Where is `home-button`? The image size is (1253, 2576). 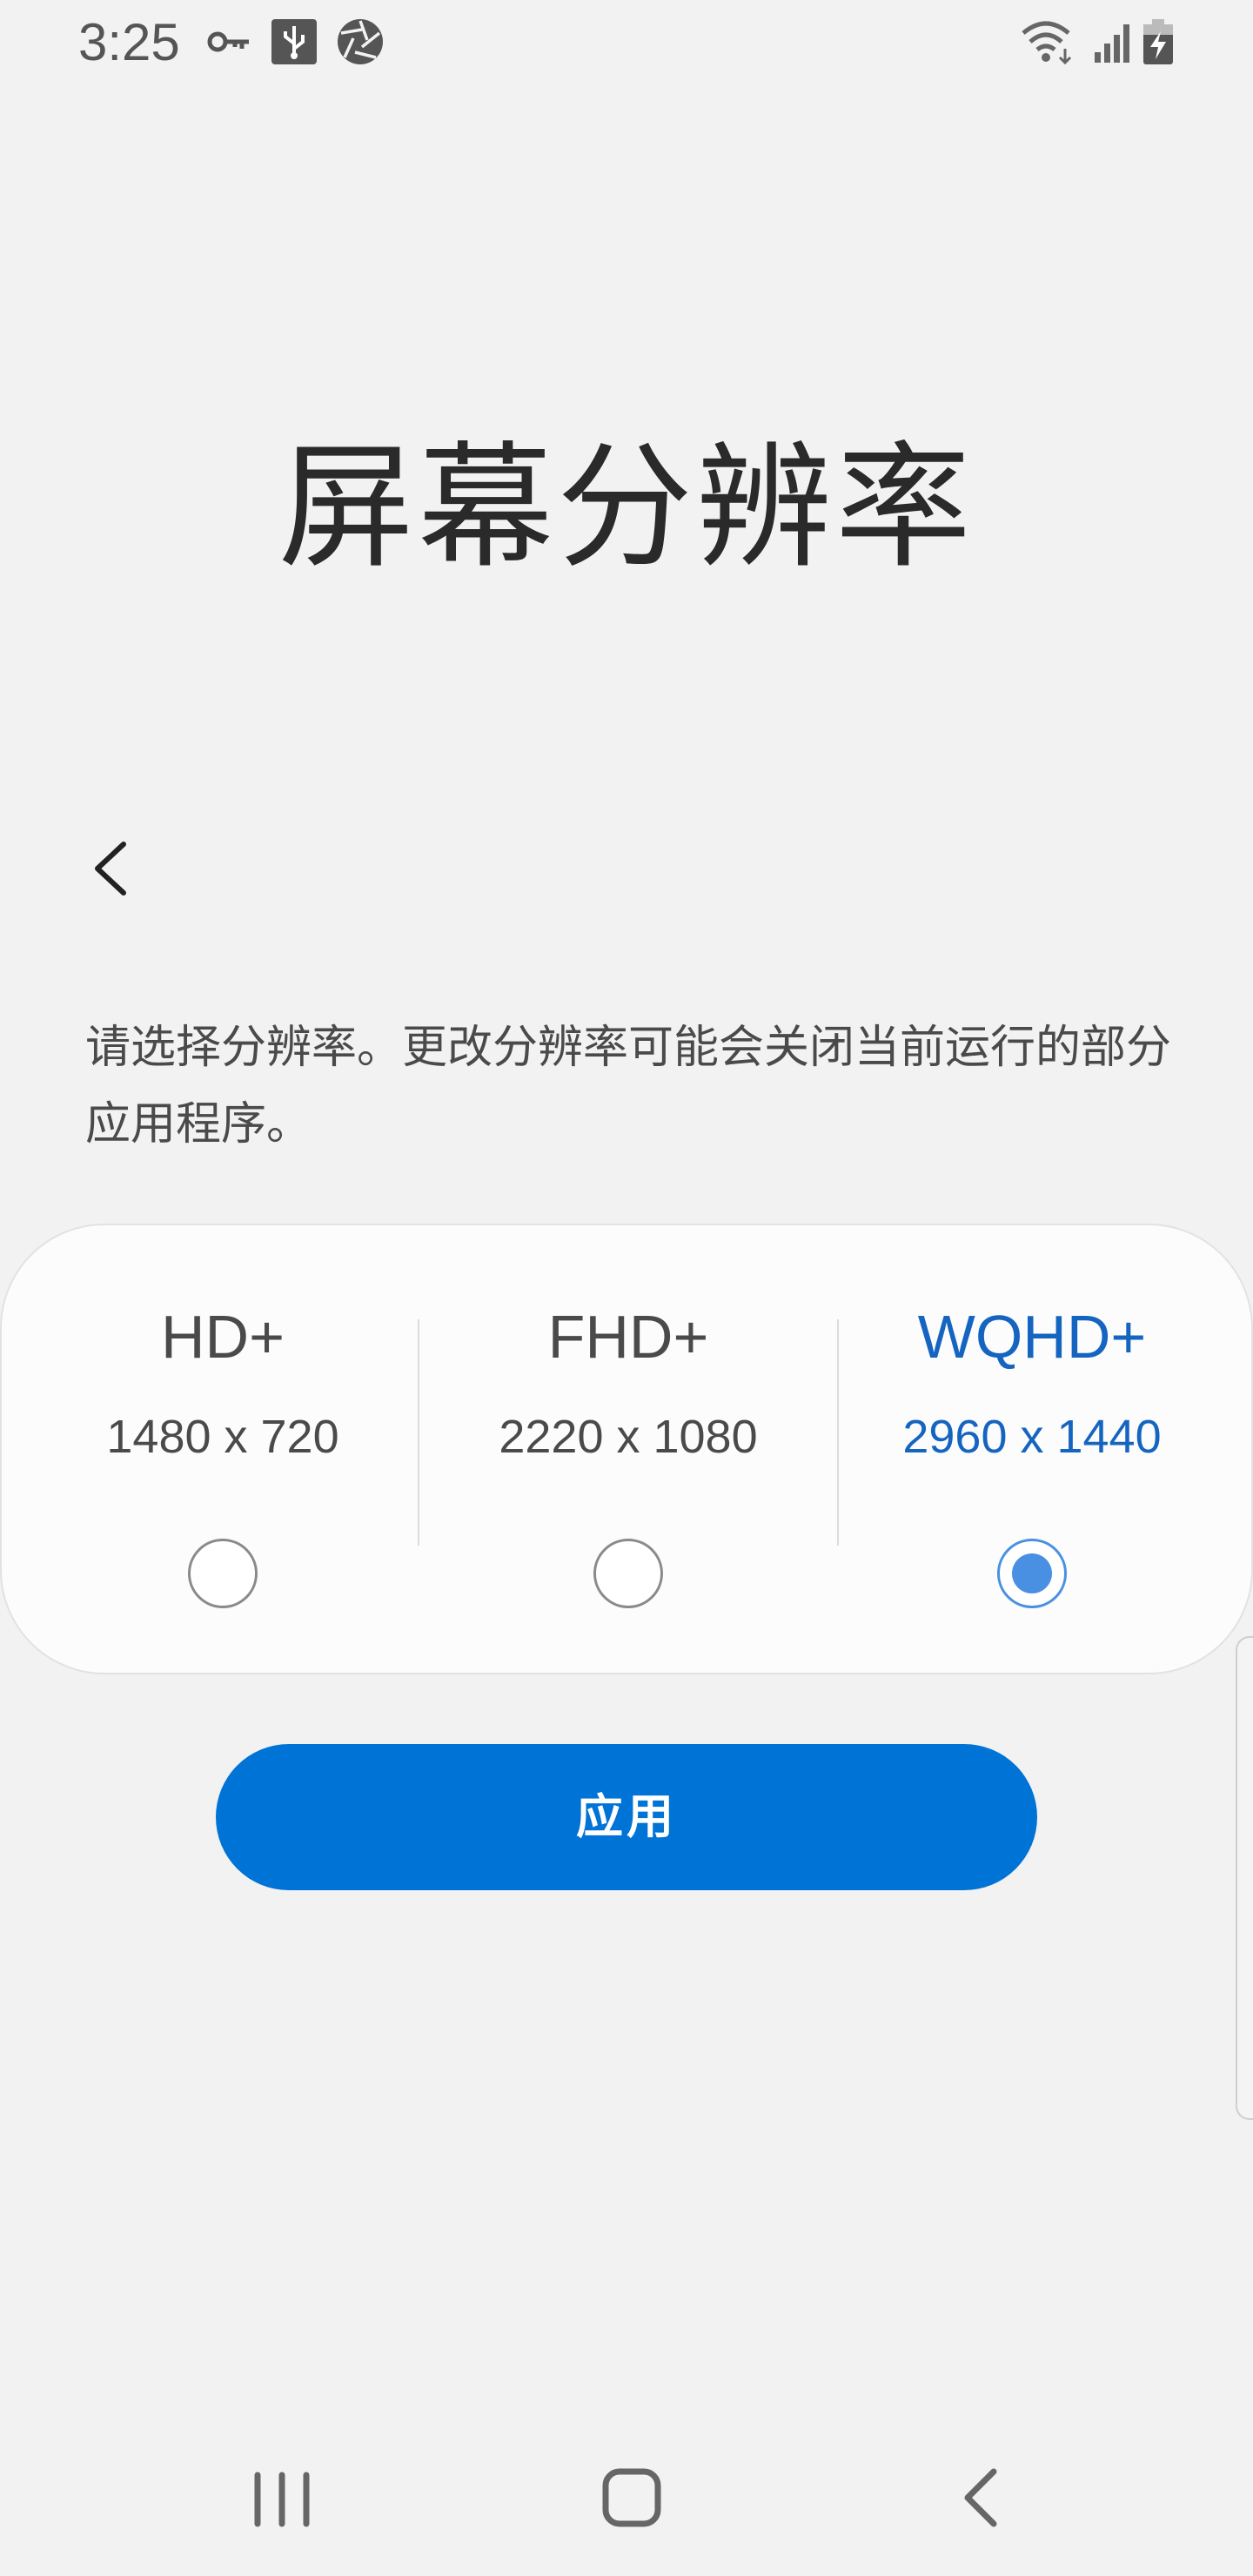 home-button is located at coordinates (631, 2498).